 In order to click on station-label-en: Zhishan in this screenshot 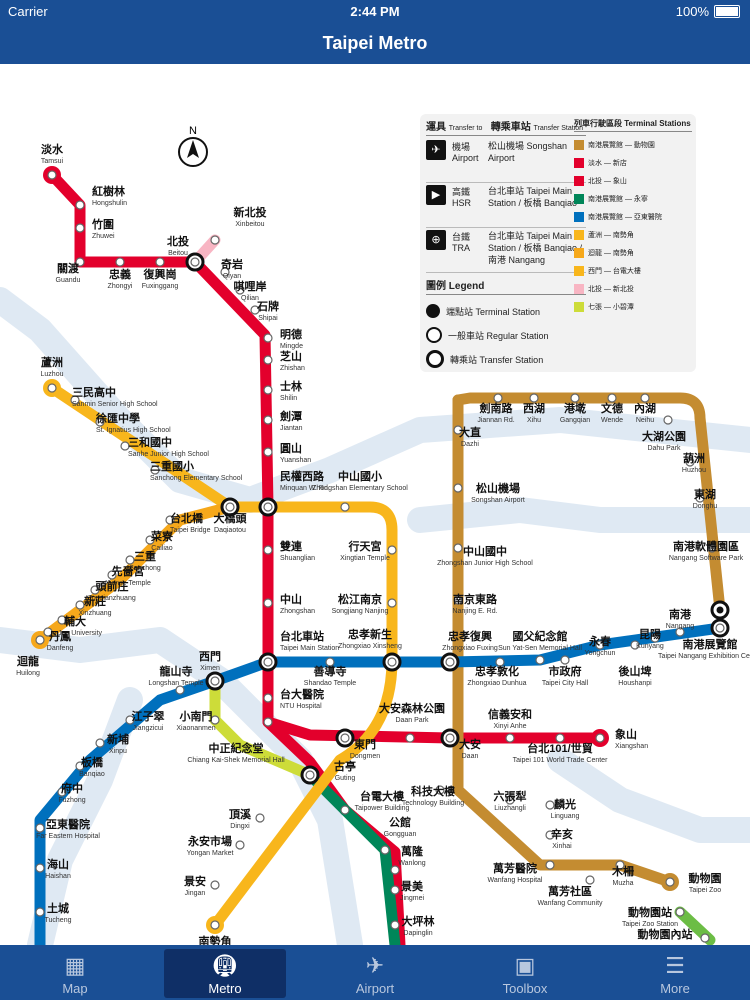, I will do `click(292, 368)`.